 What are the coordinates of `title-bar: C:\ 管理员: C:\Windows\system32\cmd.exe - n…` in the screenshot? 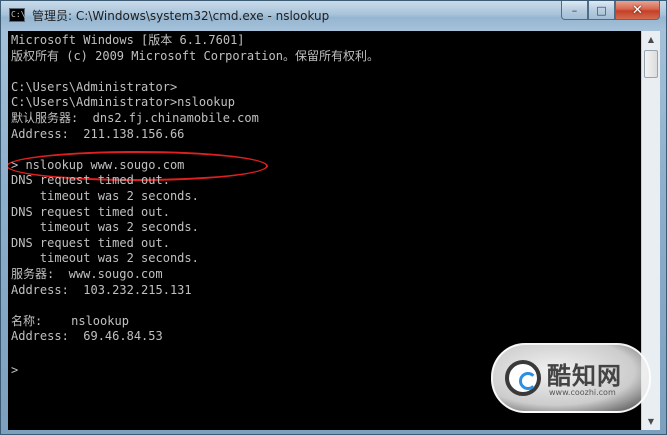 It's located at (333, 16).